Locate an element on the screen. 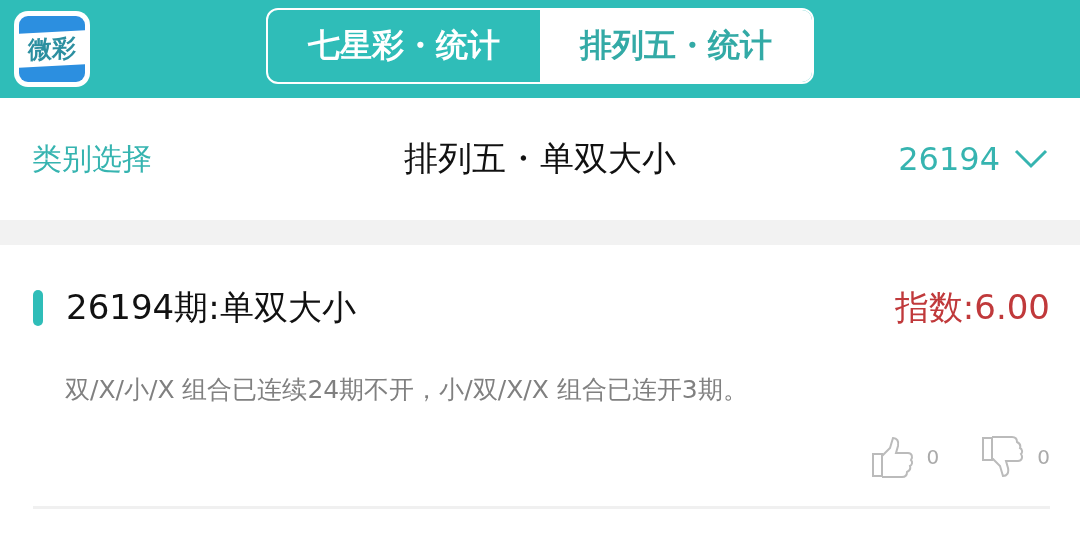 Image resolution: width=1080 pixels, height=535 pixels. thumbs-up-icon is located at coordinates (892, 457).